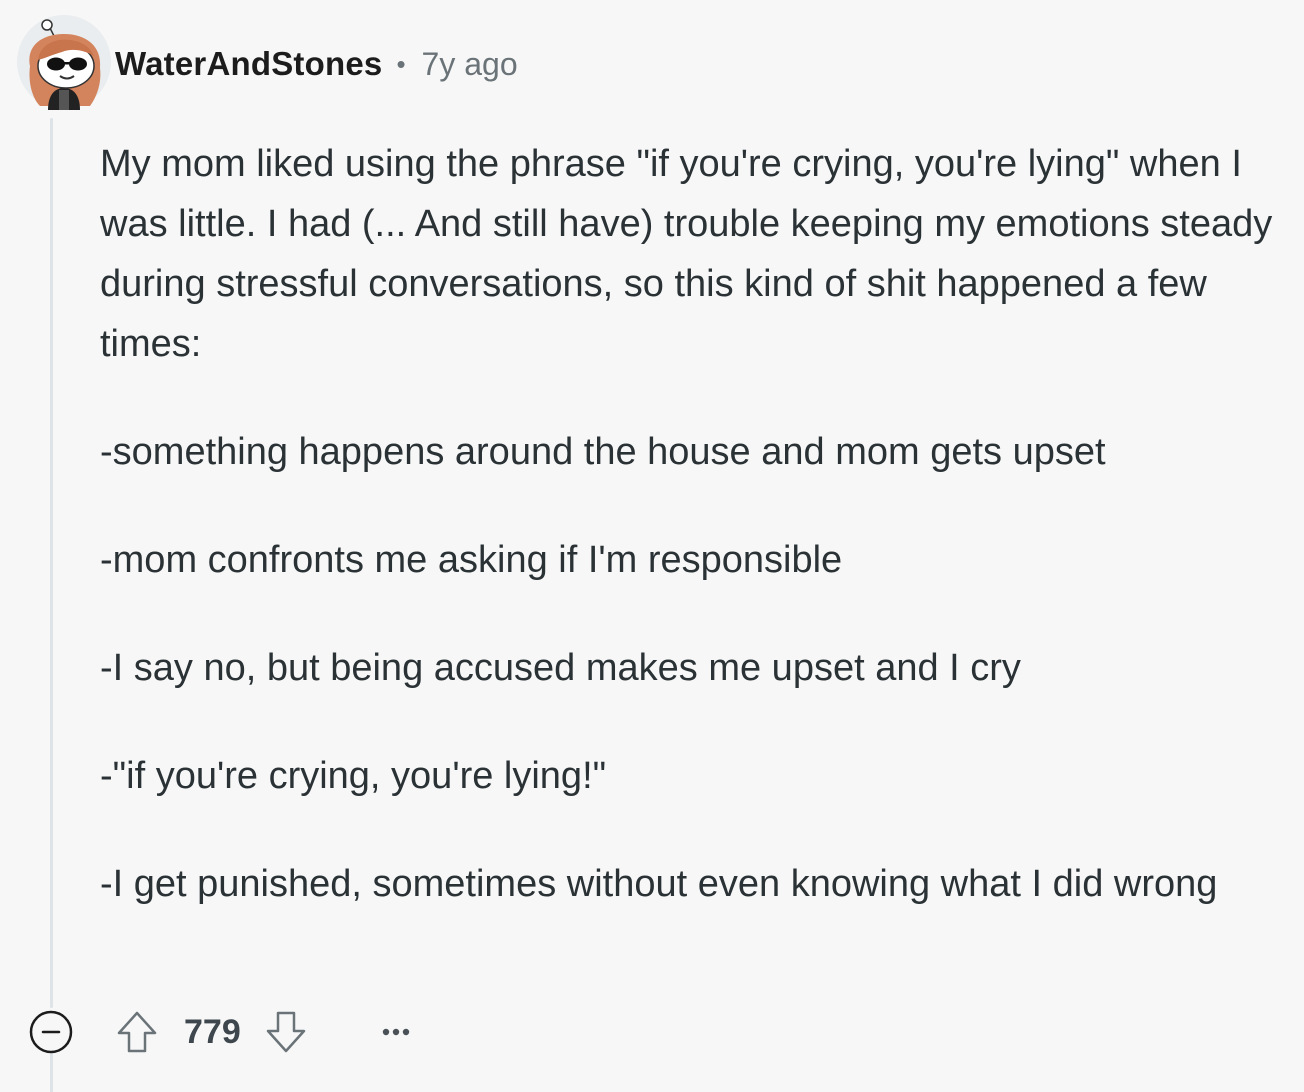  I want to click on comment-timestamp: 7y ago, so click(470, 64).